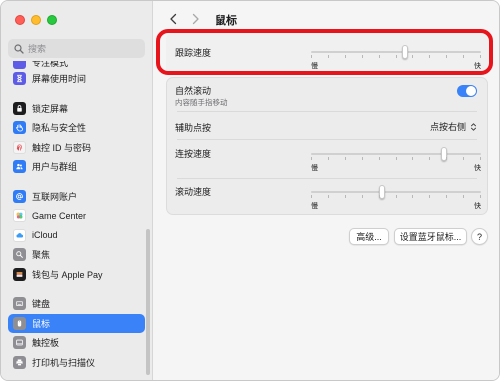 The width and height of the screenshot is (500, 381). I want to click on close-window-button, so click(20, 20).